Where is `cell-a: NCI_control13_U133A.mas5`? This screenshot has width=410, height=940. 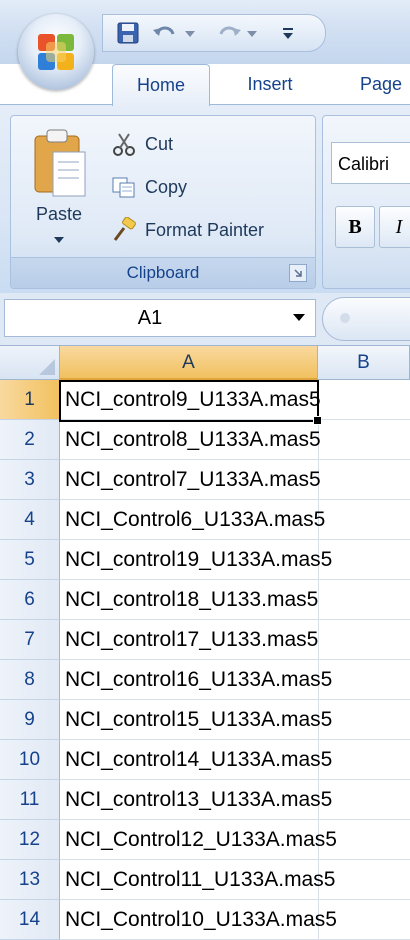 cell-a: NCI_control13_U133A.mas5 is located at coordinates (235, 800).